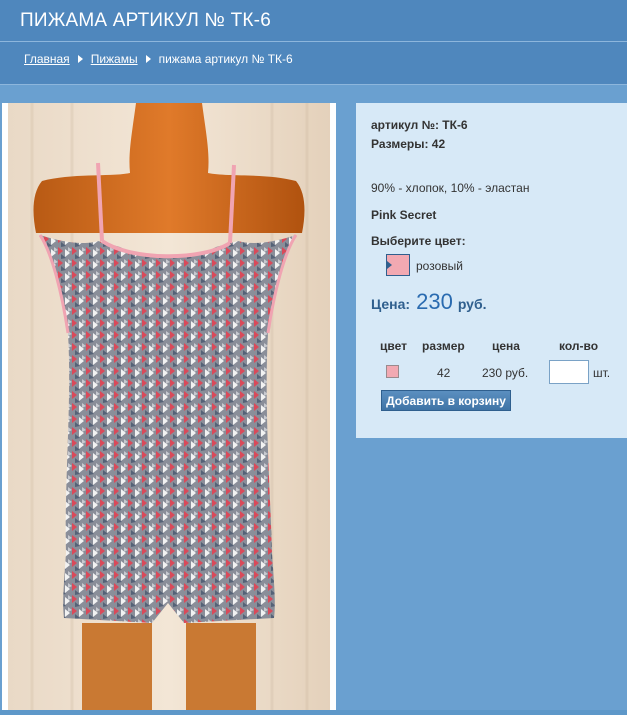 Image resolution: width=627 pixels, height=715 pixels. I want to click on brand: Pink Secret, so click(404, 215).